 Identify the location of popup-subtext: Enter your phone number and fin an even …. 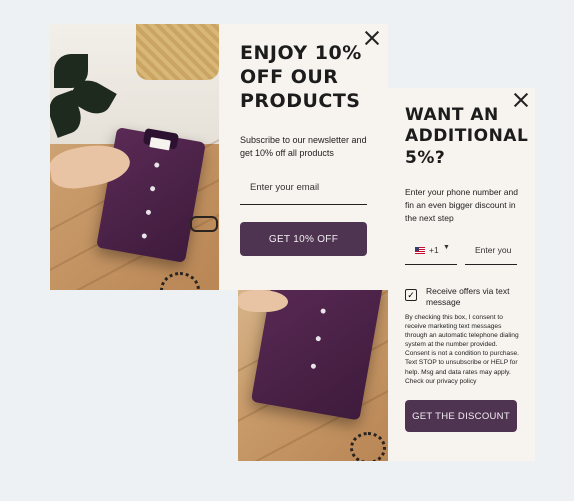
(461, 205).